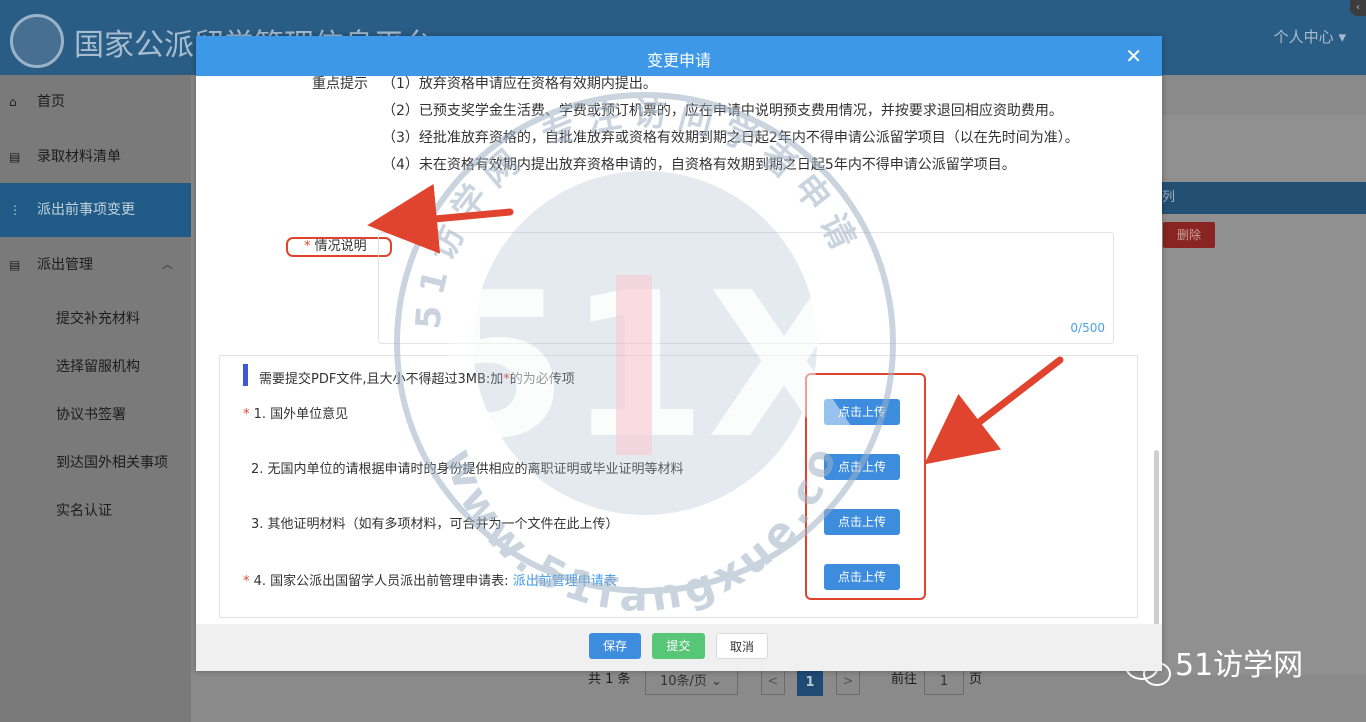  I want to click on submit-button: 提交, so click(678, 646).